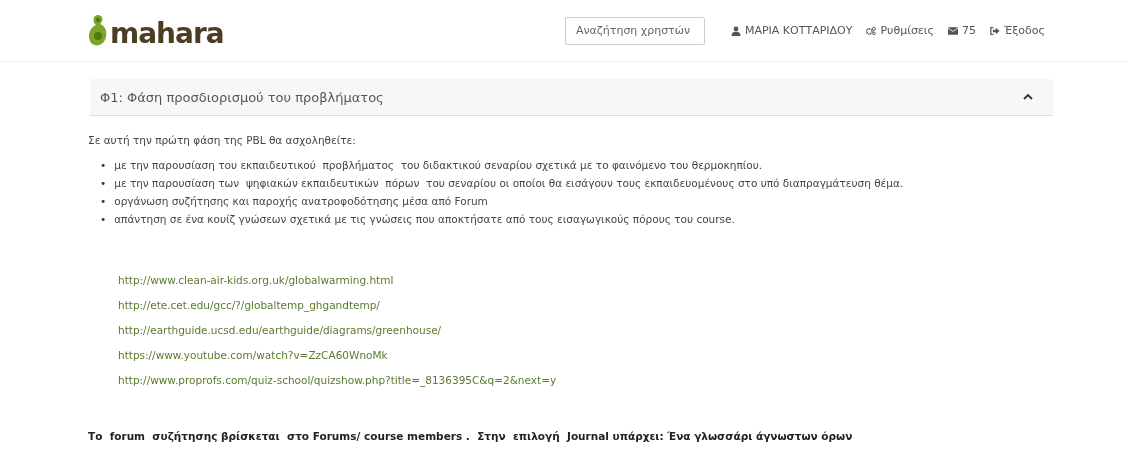 This screenshot has width=1127, height=449. Describe the element at coordinates (249, 305) in the screenshot. I see `resource-link: http://ete.cet.edu/gcc/?/globaltemp_ghgandtemp/` at that location.